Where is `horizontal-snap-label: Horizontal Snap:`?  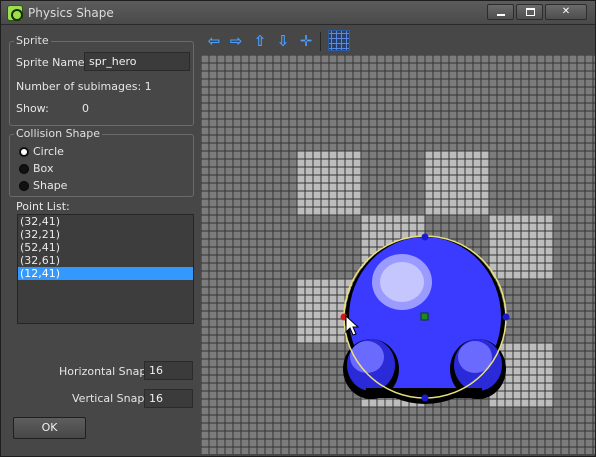 horizontal-snap-label: Horizontal Snap: is located at coordinates (105, 371).